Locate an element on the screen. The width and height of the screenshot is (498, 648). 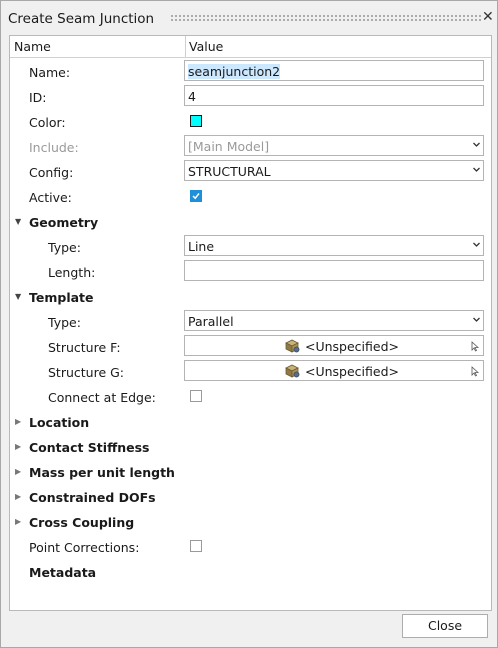
row-structure-g: Structure G: <Unspecified> is located at coordinates (250, 371).